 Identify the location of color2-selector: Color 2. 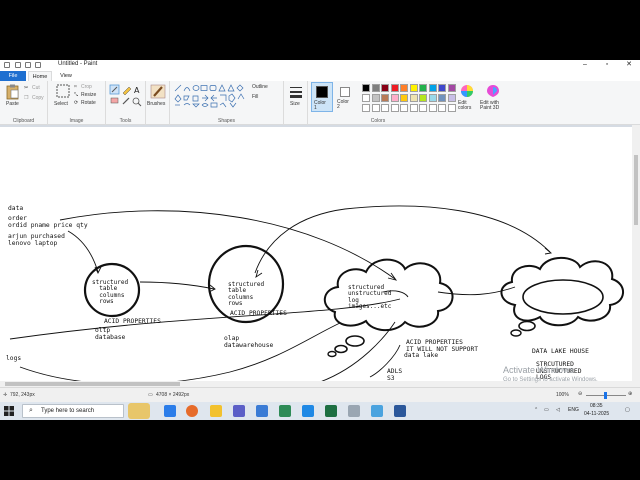
(346, 97).